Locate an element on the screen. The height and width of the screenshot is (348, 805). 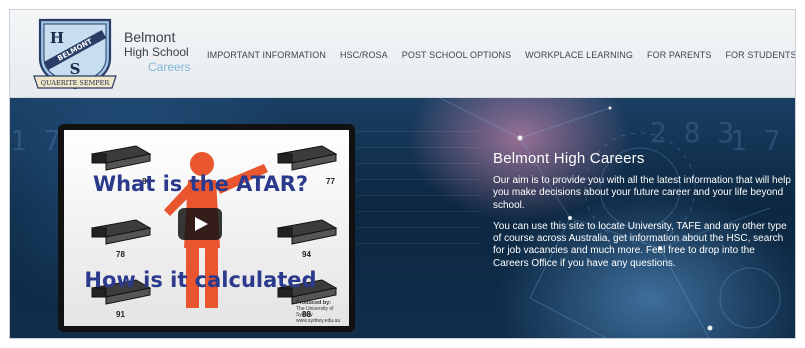
video-title-line-1: What is the ATAR? is located at coordinates (200, 184).